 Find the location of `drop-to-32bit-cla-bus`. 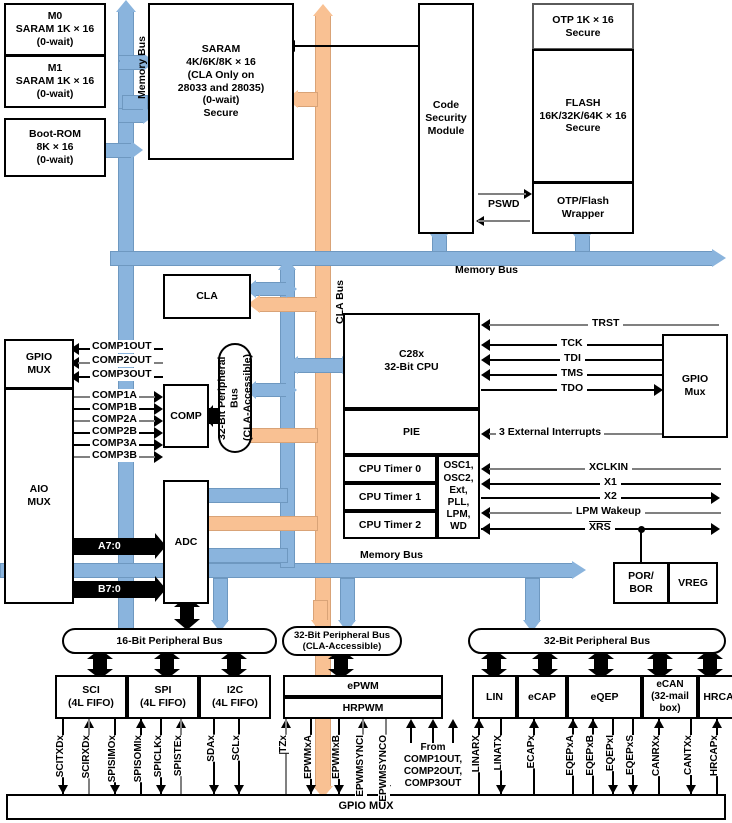

drop-to-32bit-cla-bus is located at coordinates (347, 600).